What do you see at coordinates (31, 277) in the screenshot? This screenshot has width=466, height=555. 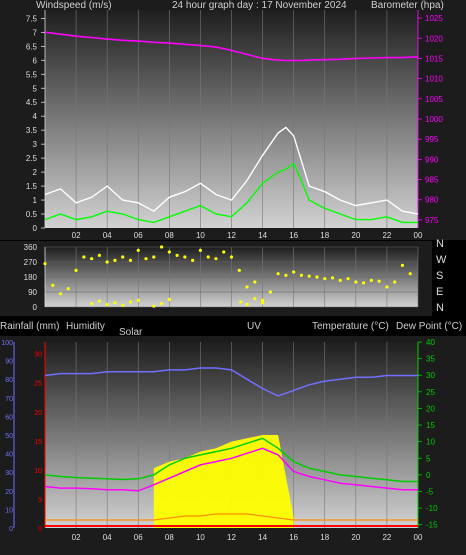 I see `y-tick-label: 180` at bounding box center [31, 277].